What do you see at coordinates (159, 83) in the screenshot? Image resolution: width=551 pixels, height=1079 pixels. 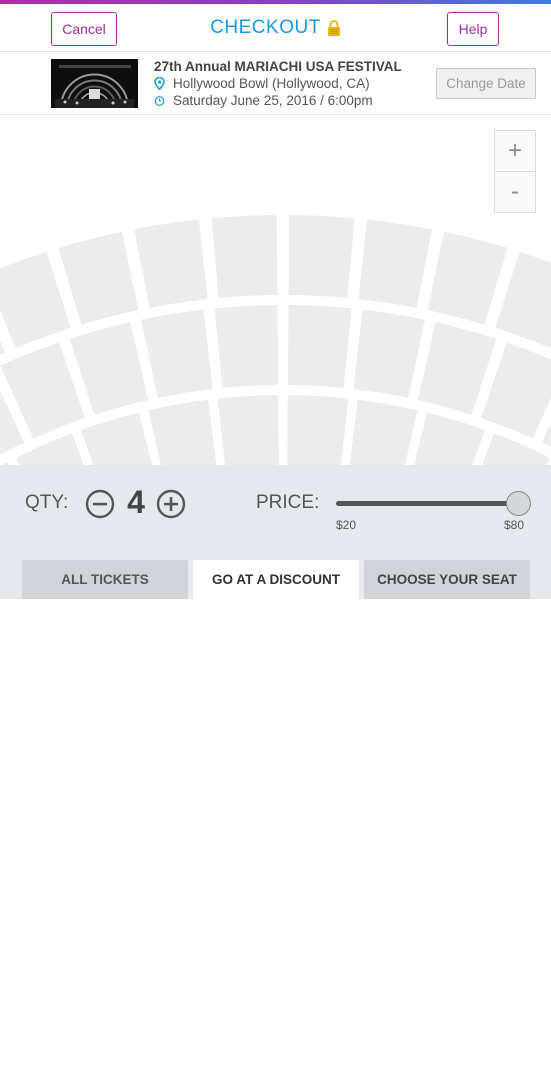 I see `location-pin-icon` at bounding box center [159, 83].